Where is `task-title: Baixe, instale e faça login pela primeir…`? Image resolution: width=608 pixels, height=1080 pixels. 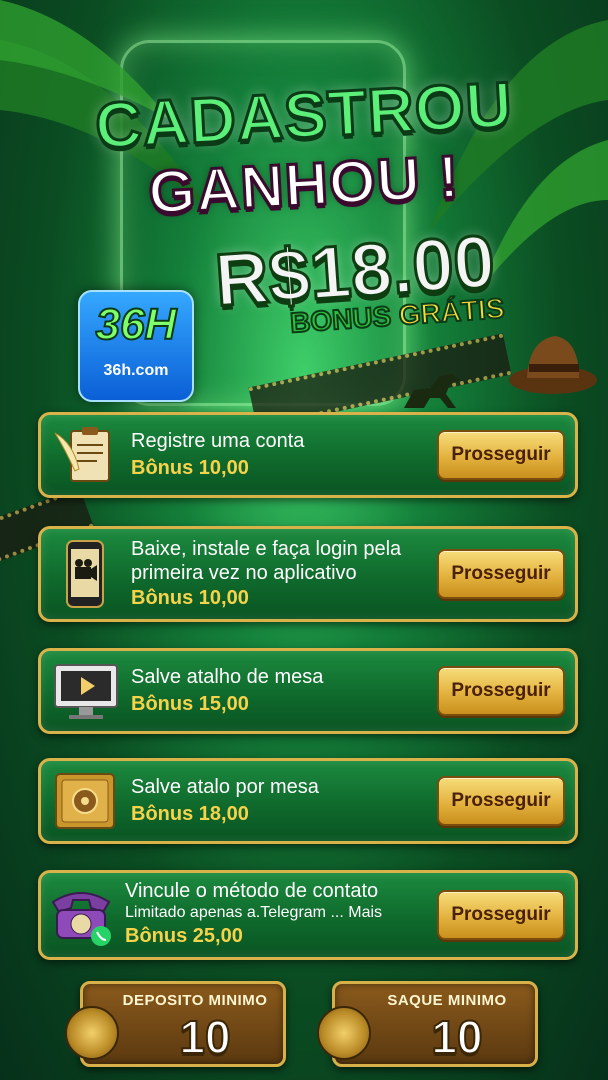 task-title: Baixe, instale e faça login pela primeir… is located at coordinates (266, 561).